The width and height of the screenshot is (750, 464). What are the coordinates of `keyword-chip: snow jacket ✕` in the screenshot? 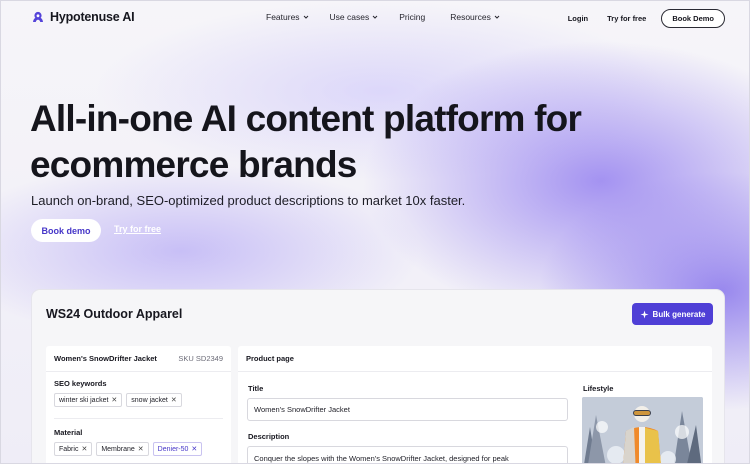 It's located at (154, 400).